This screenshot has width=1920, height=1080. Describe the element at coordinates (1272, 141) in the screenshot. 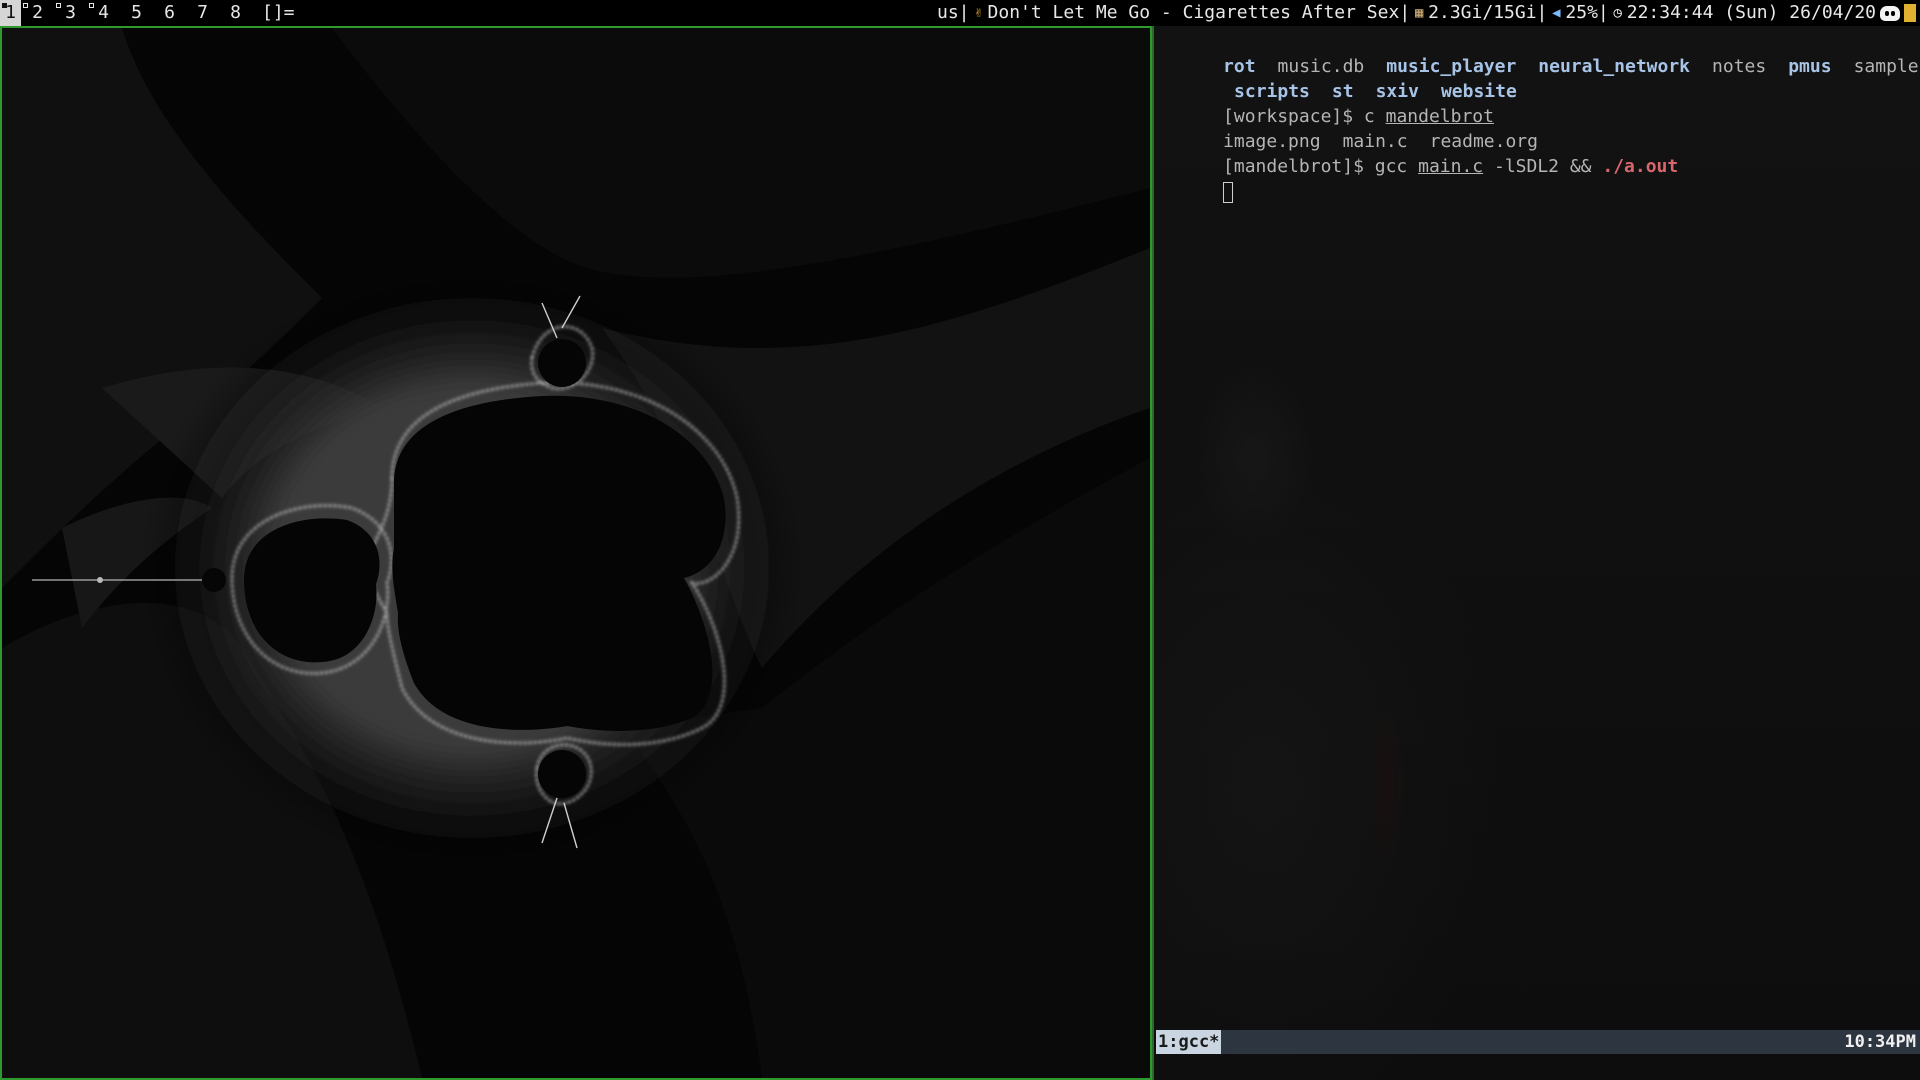

I see `ls-entry-file: image.png` at that location.